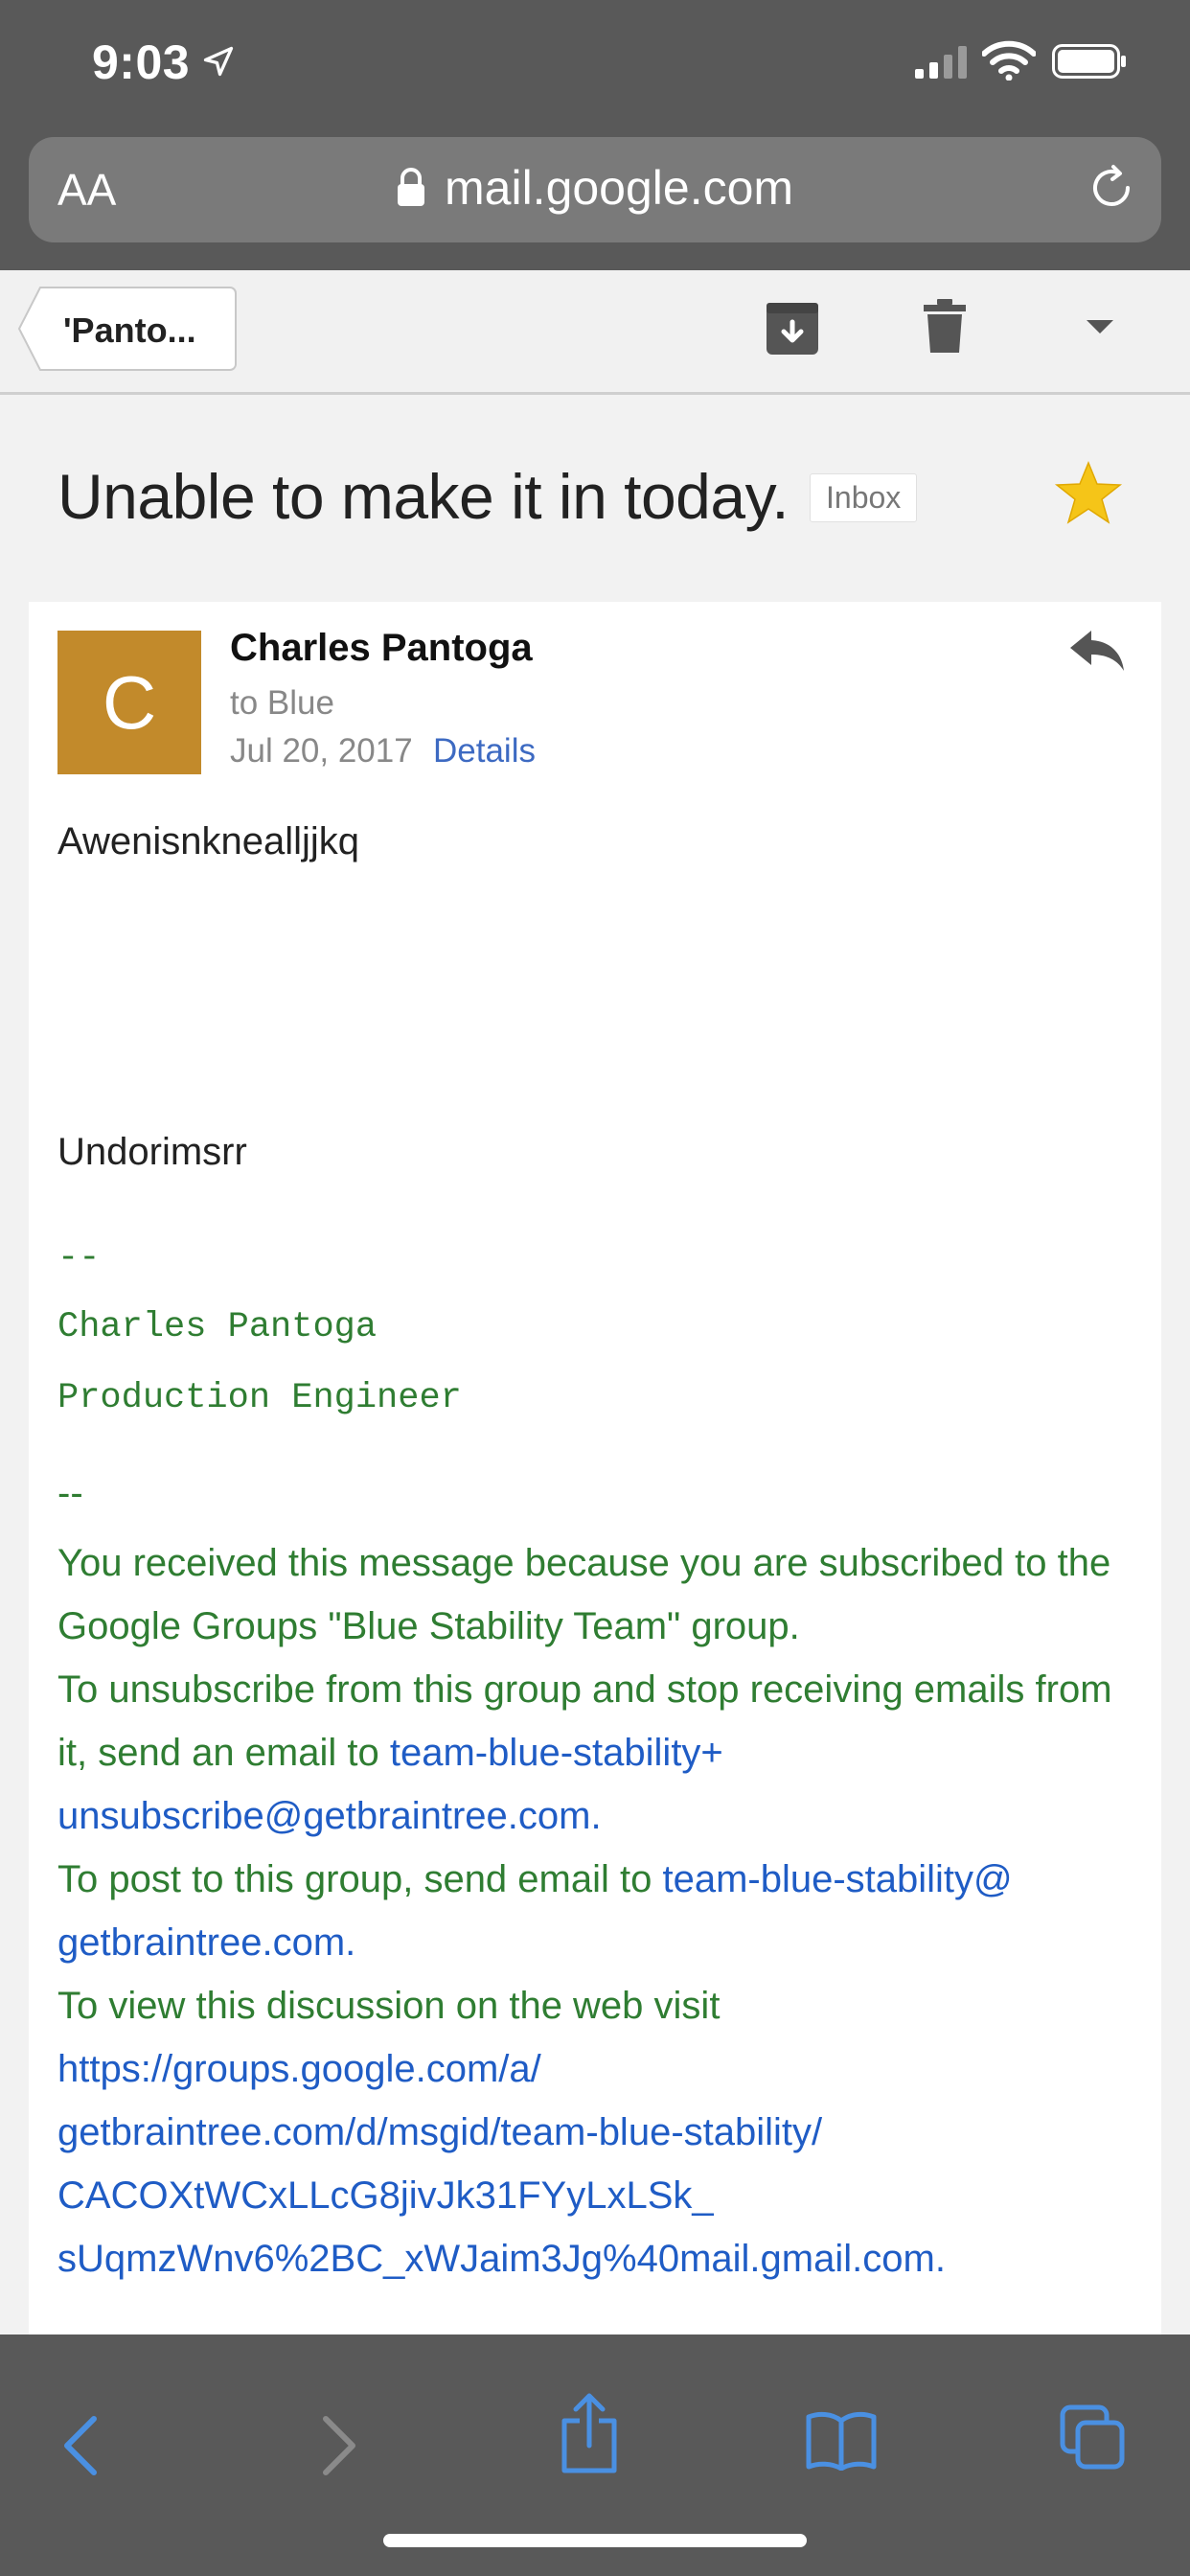  What do you see at coordinates (864, 497) in the screenshot?
I see `inbox-label-badge: Inbox` at bounding box center [864, 497].